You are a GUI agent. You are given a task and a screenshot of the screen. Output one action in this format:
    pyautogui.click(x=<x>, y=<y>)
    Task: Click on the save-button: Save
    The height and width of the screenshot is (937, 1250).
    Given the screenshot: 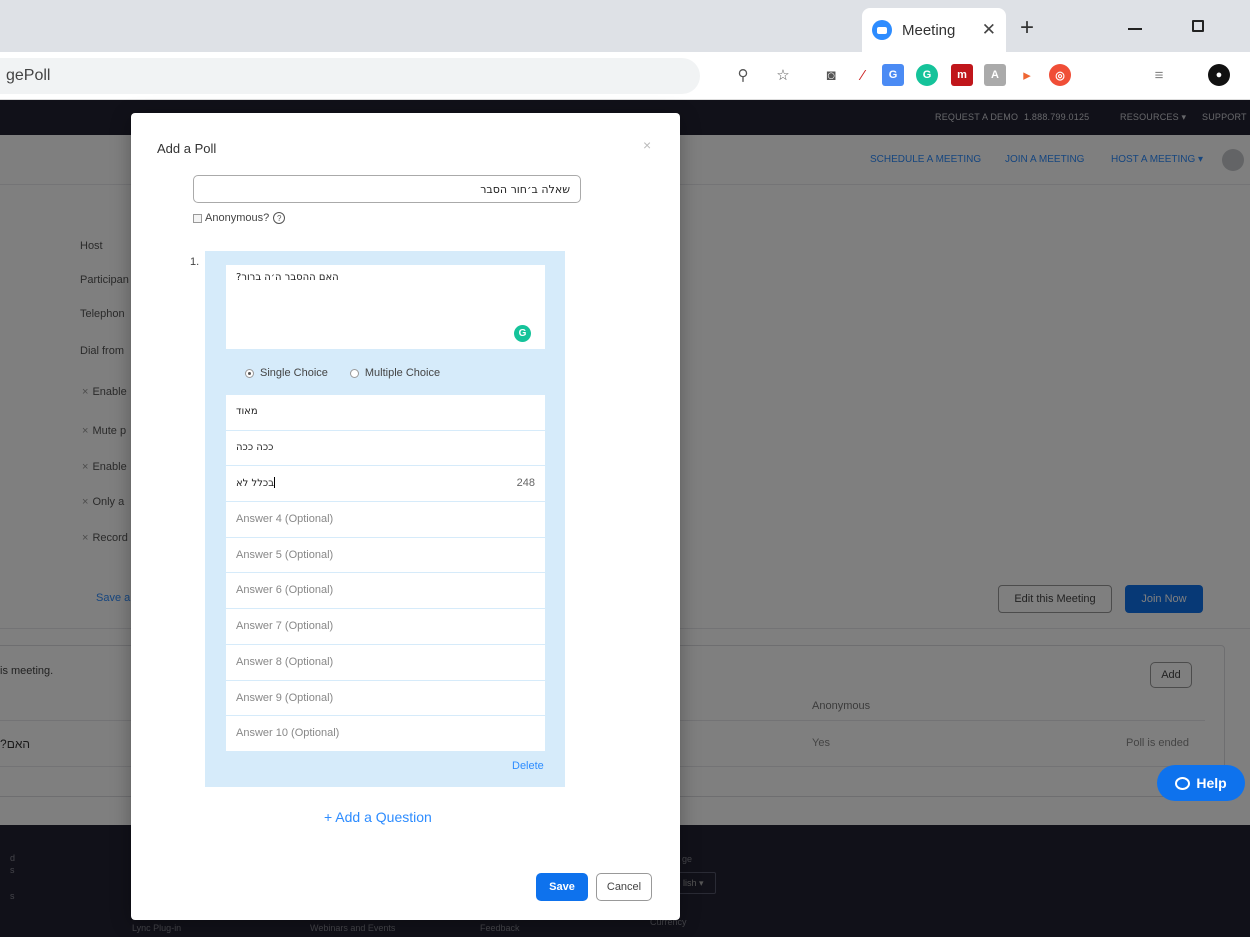 What is the action you would take?
    pyautogui.click(x=562, y=887)
    